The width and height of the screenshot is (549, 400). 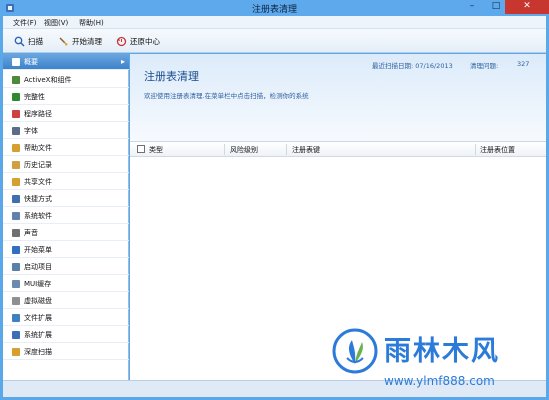 What do you see at coordinates (19, 41) in the screenshot?
I see `magnifier-icon` at bounding box center [19, 41].